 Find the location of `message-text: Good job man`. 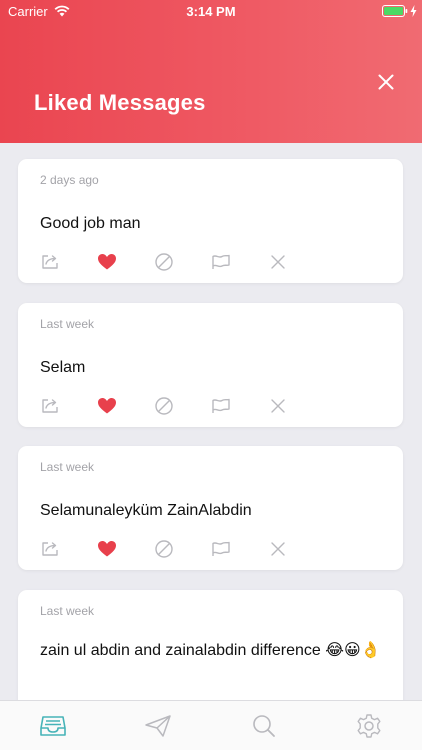

message-text: Good job man is located at coordinates (90, 223).